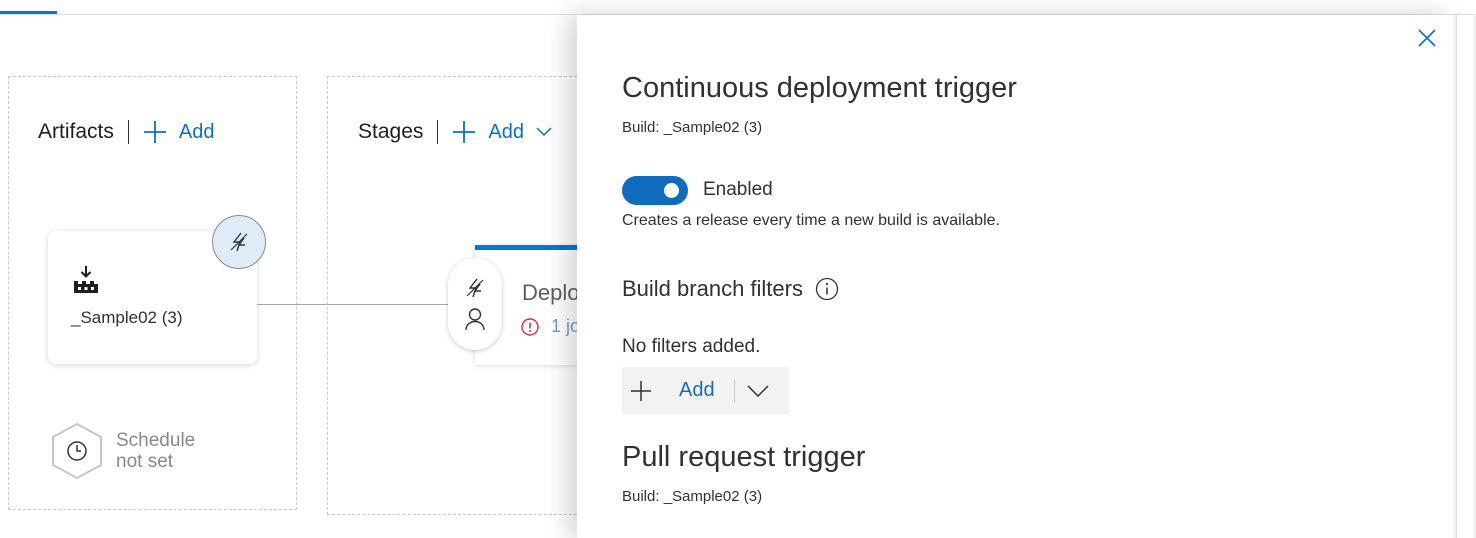 This screenshot has width=1476, height=538. I want to click on add-filter-split-button: Add, so click(705, 390).